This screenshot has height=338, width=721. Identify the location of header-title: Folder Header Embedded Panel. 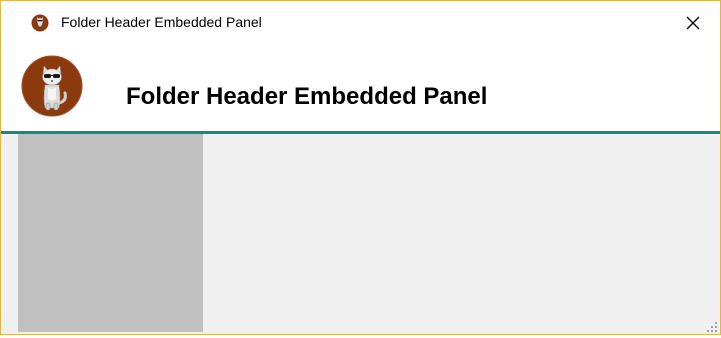
(307, 96).